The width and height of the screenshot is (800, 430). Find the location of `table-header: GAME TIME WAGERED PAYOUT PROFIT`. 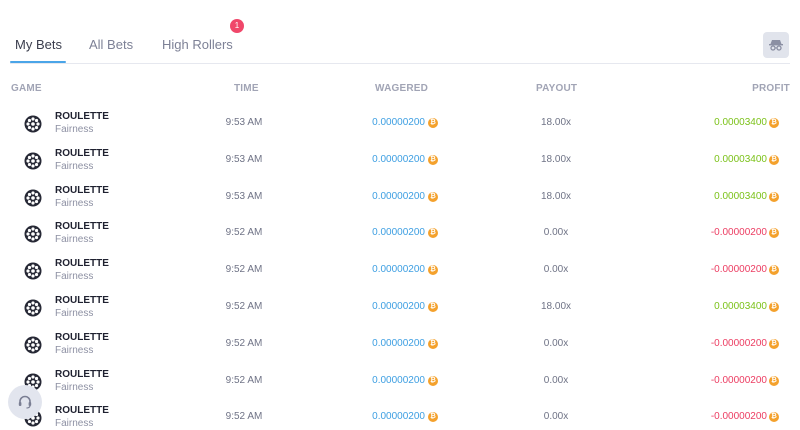

table-header: GAME TIME WAGERED PAYOUT PROFIT is located at coordinates (400, 90).